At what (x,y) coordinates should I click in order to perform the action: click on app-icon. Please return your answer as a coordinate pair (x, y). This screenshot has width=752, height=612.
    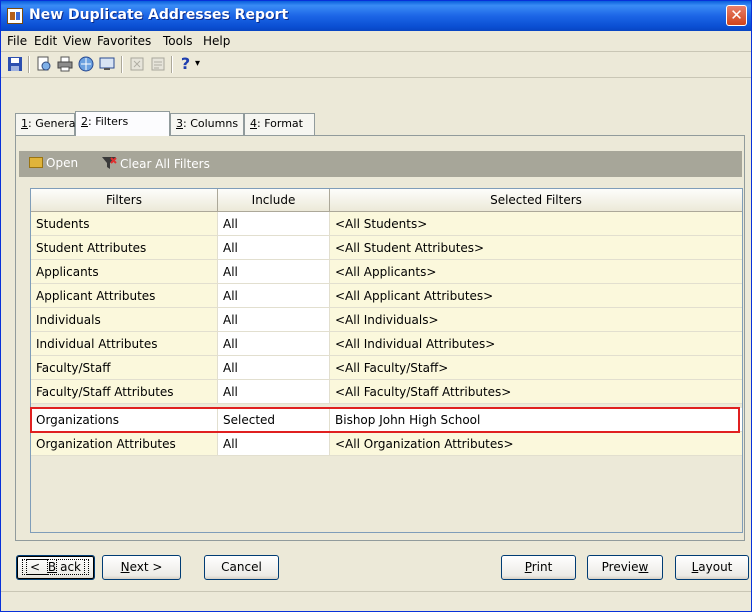
    Looking at the image, I should click on (15, 16).